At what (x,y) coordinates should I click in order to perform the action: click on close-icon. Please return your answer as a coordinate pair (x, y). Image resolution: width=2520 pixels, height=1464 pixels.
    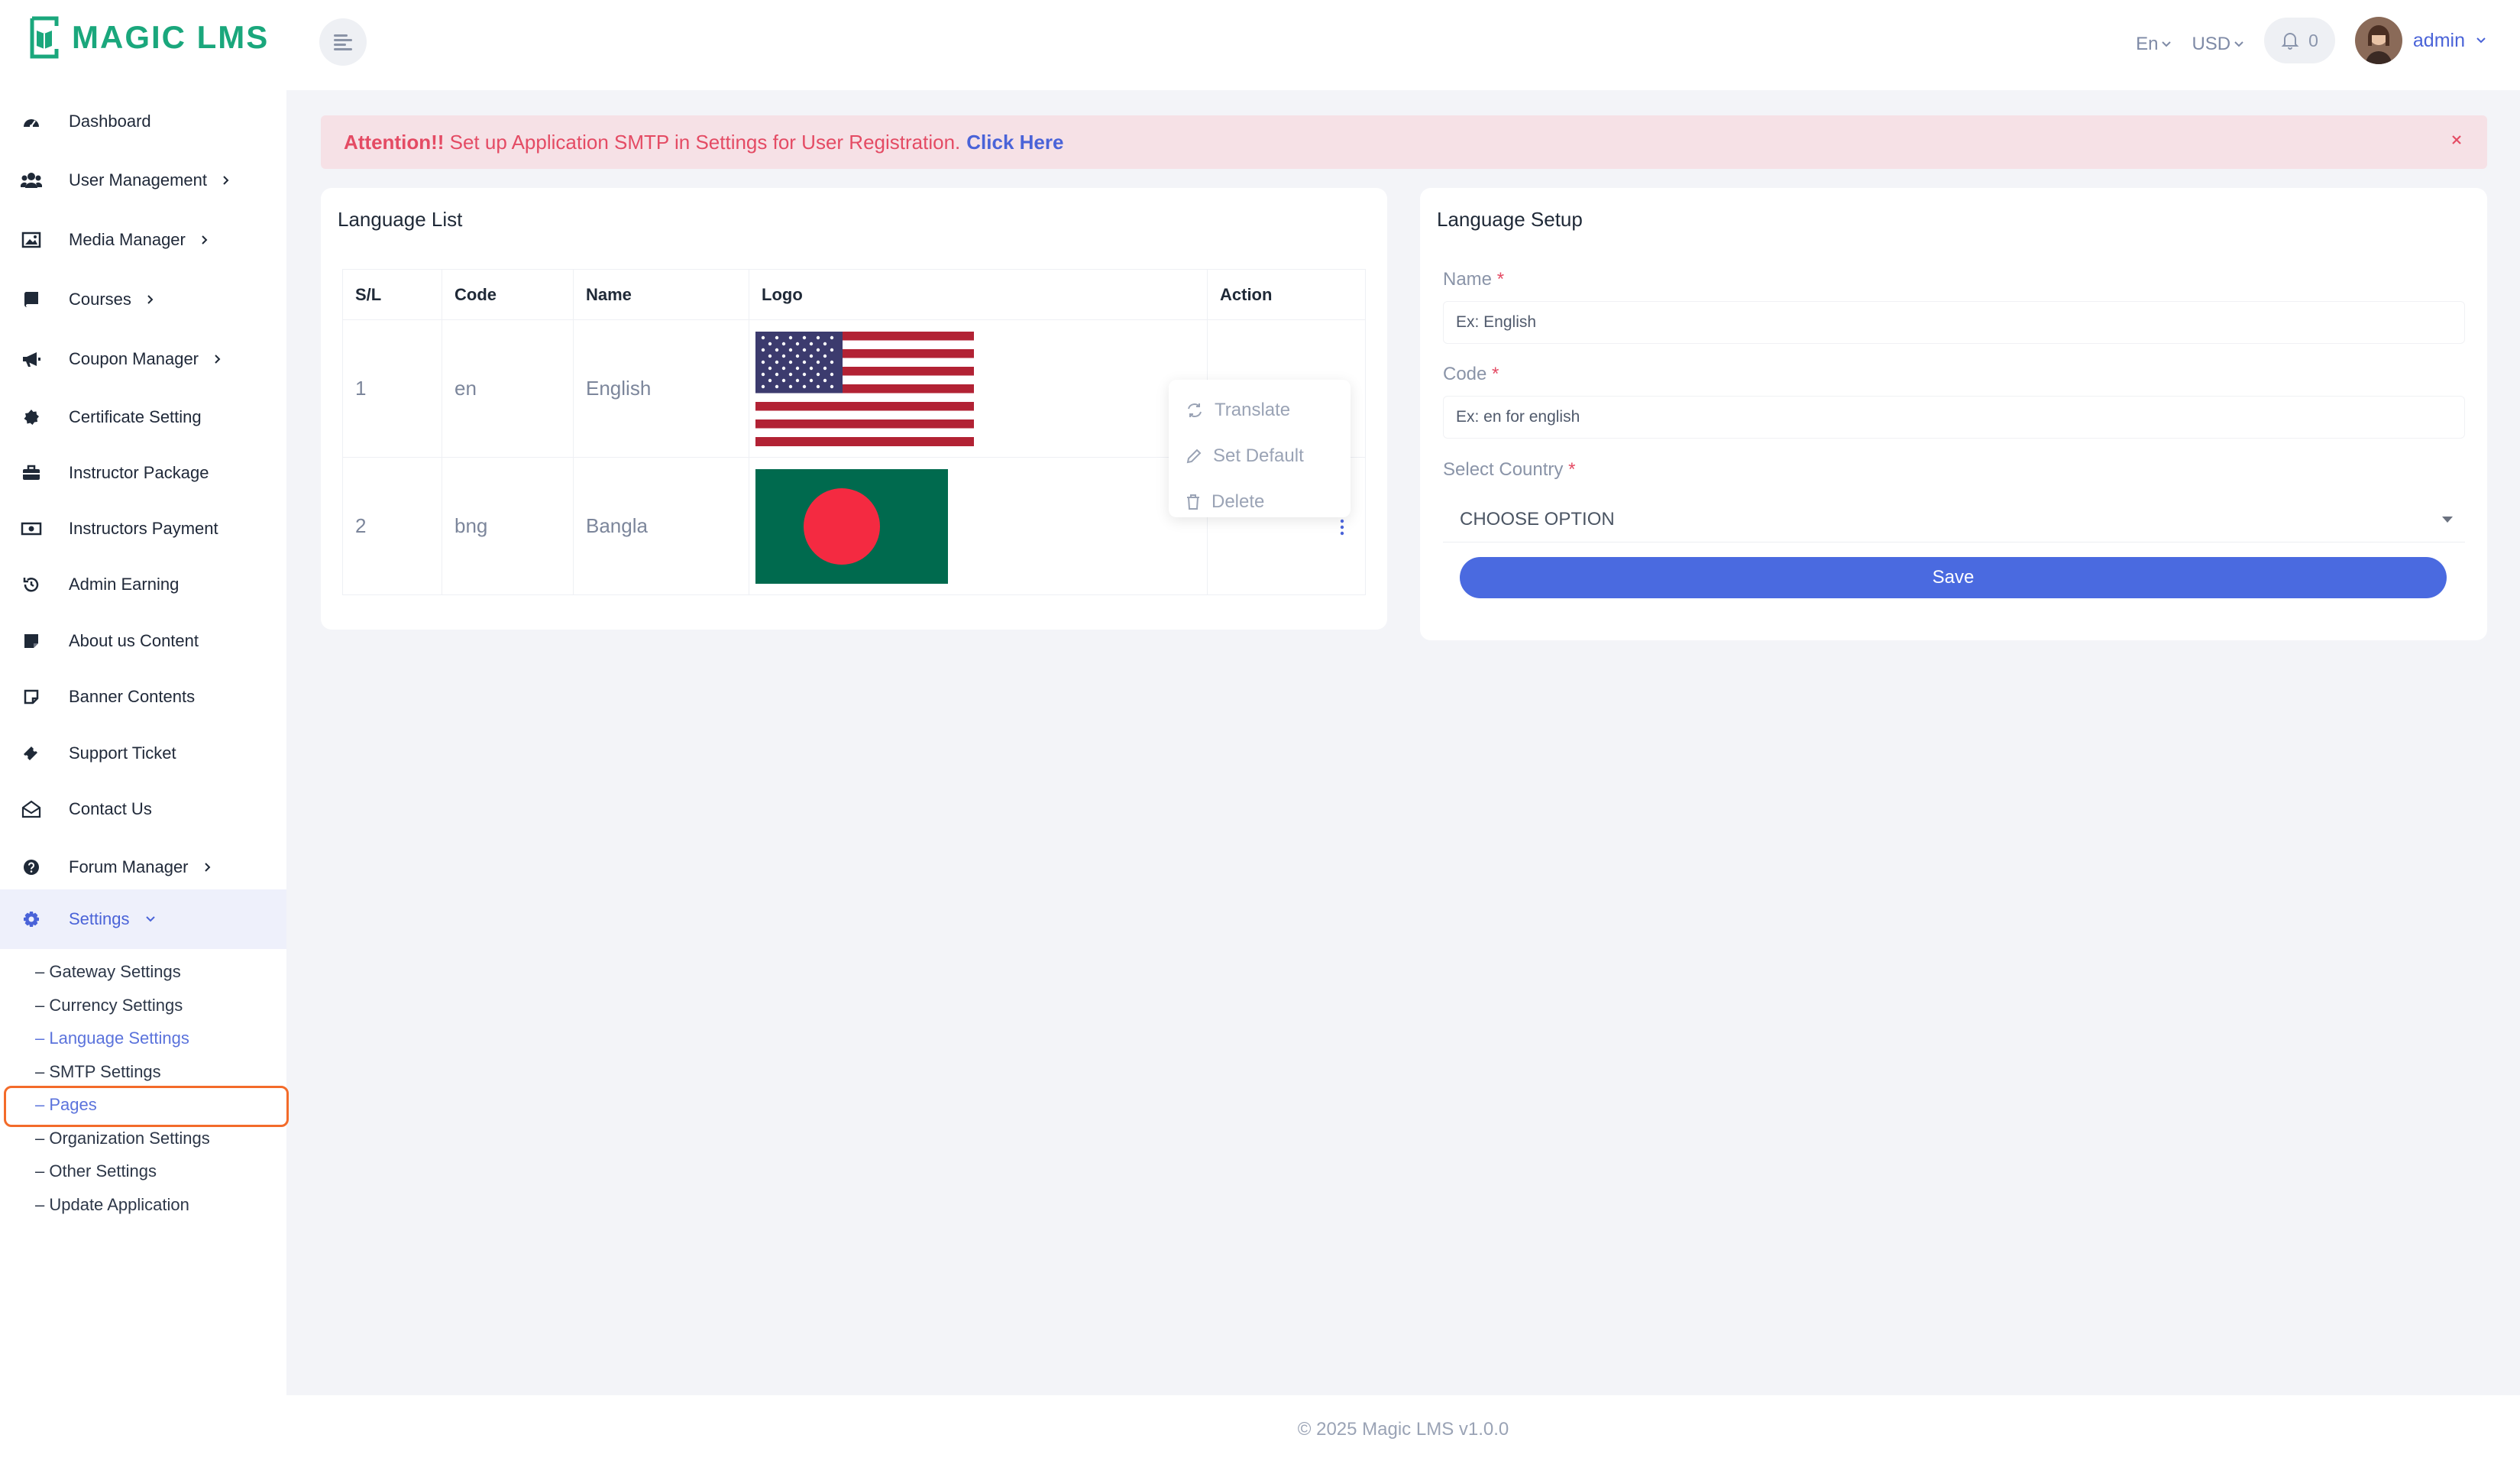
    Looking at the image, I should click on (2456, 139).